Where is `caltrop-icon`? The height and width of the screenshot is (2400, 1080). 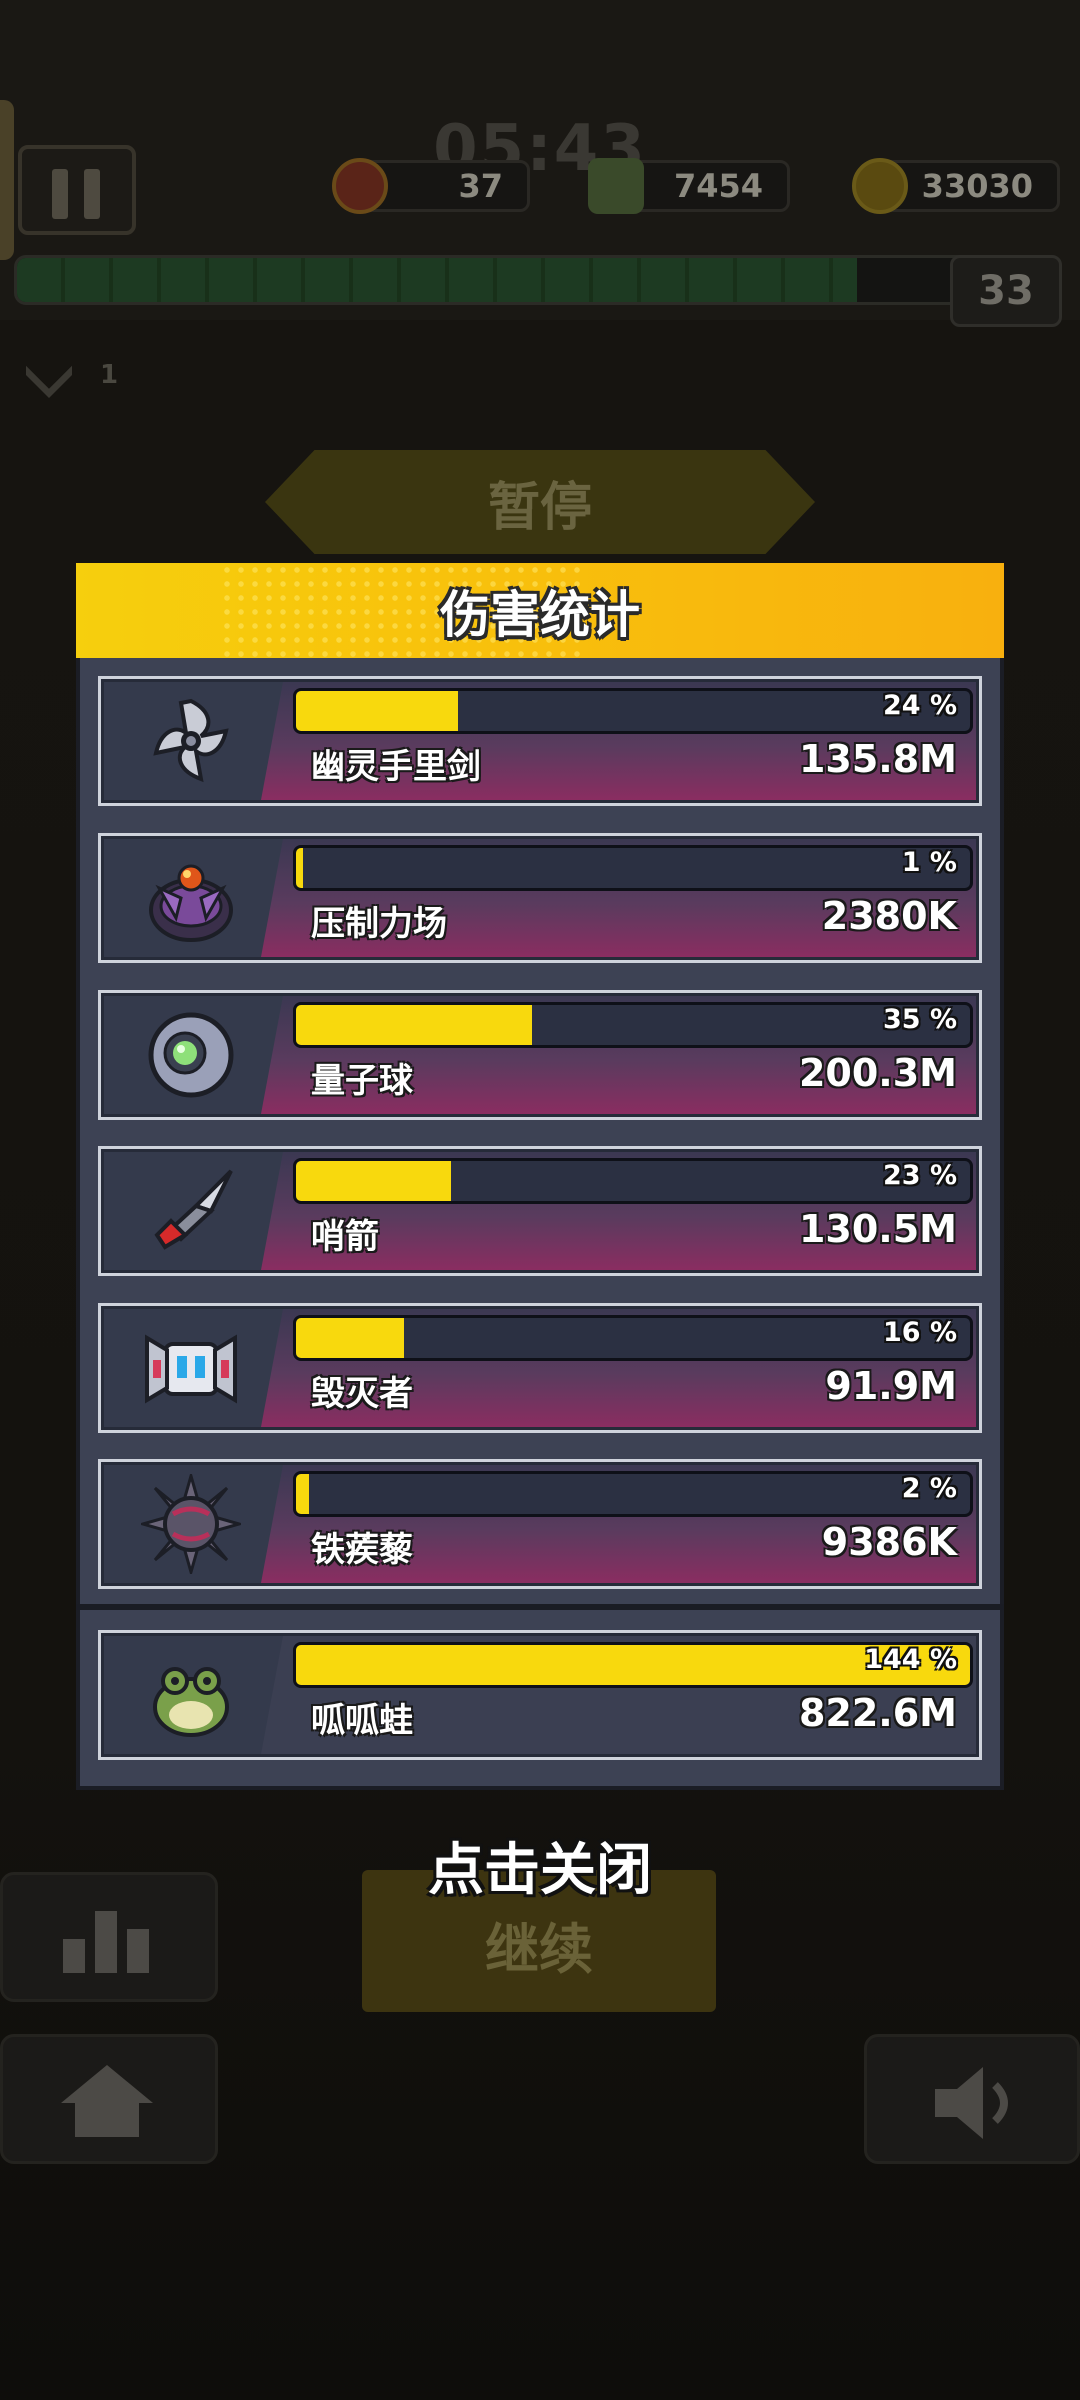
caltrop-icon is located at coordinates (191, 1524).